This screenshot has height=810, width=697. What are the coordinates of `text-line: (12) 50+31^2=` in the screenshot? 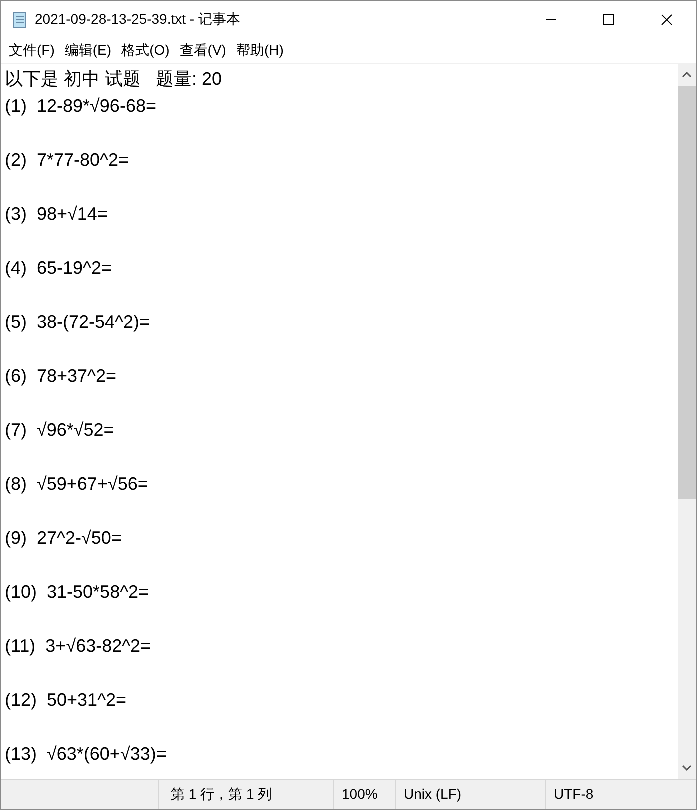 It's located at (66, 700).